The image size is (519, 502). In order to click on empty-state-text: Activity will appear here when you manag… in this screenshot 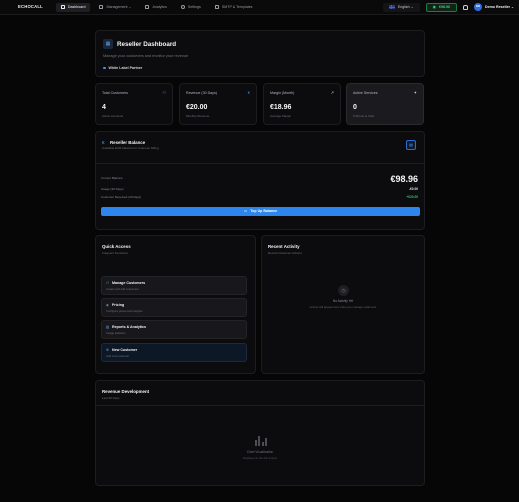, I will do `click(343, 307)`.